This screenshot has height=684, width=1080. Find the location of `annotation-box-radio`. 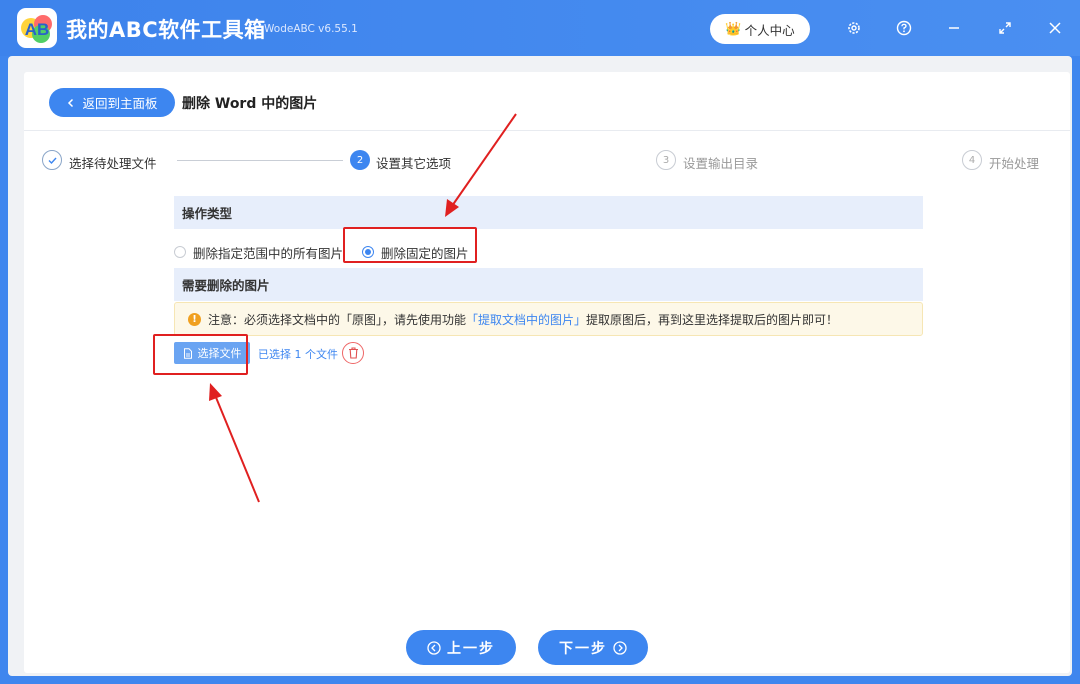

annotation-box-radio is located at coordinates (410, 245).